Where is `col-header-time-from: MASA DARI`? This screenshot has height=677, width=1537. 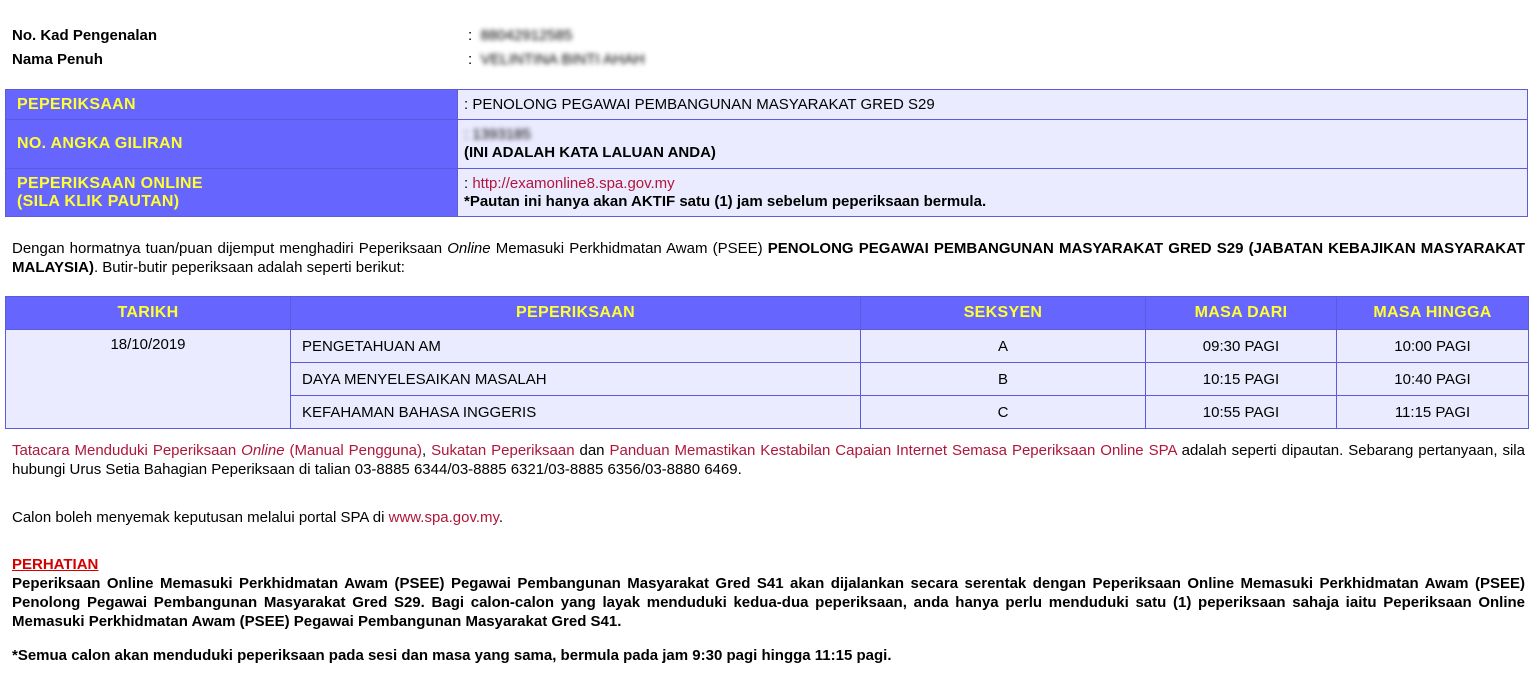
col-header-time-from: MASA DARI is located at coordinates (1241, 313).